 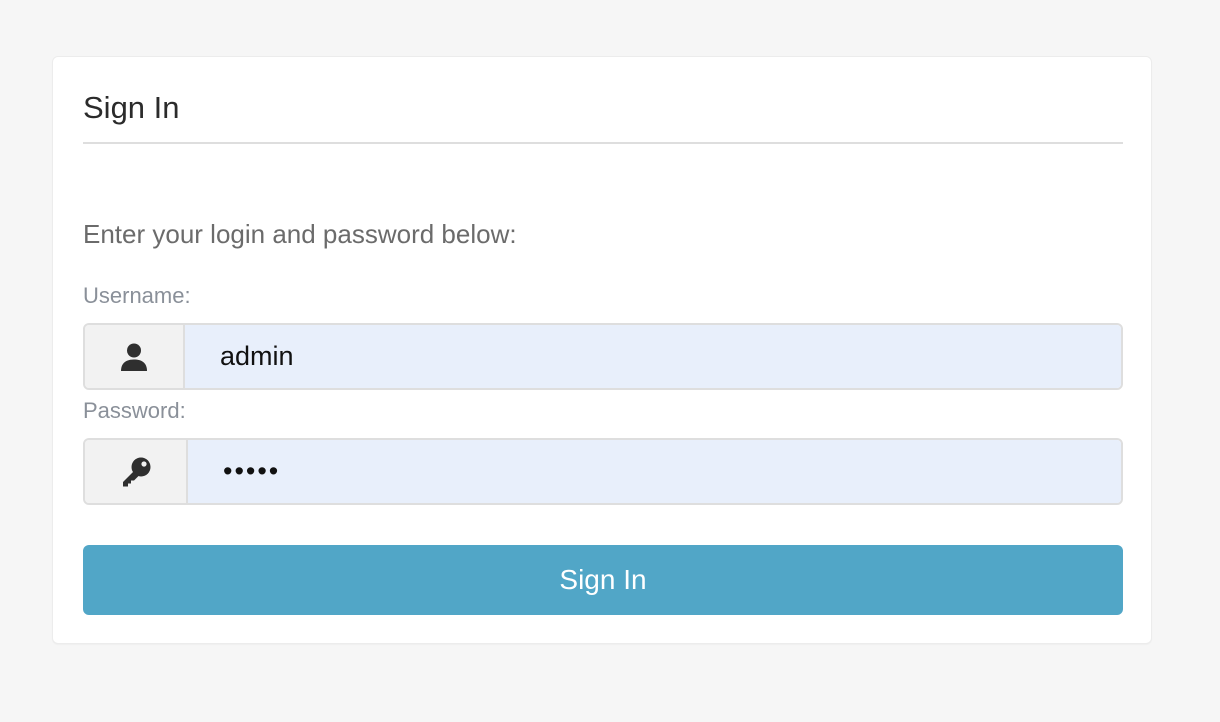 What do you see at coordinates (131, 107) in the screenshot?
I see `card-title: Sign In` at bounding box center [131, 107].